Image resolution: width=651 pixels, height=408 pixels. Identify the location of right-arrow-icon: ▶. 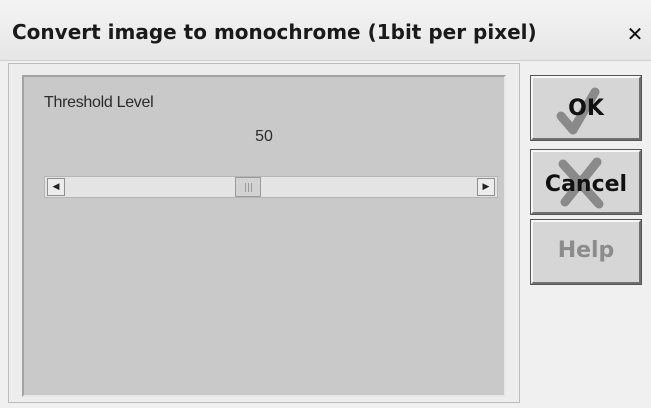
(486, 187).